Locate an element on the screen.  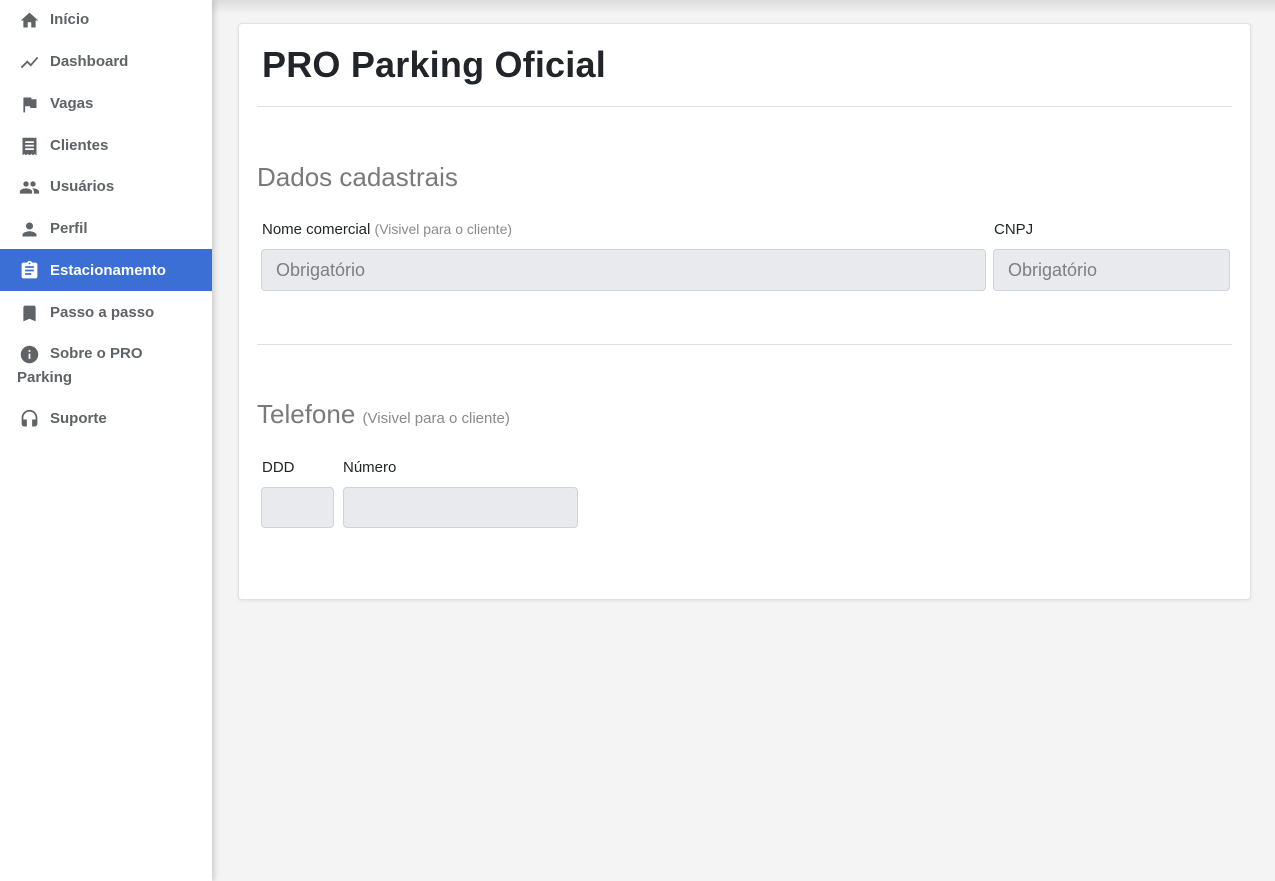
cnpj-input is located at coordinates (1111, 270).